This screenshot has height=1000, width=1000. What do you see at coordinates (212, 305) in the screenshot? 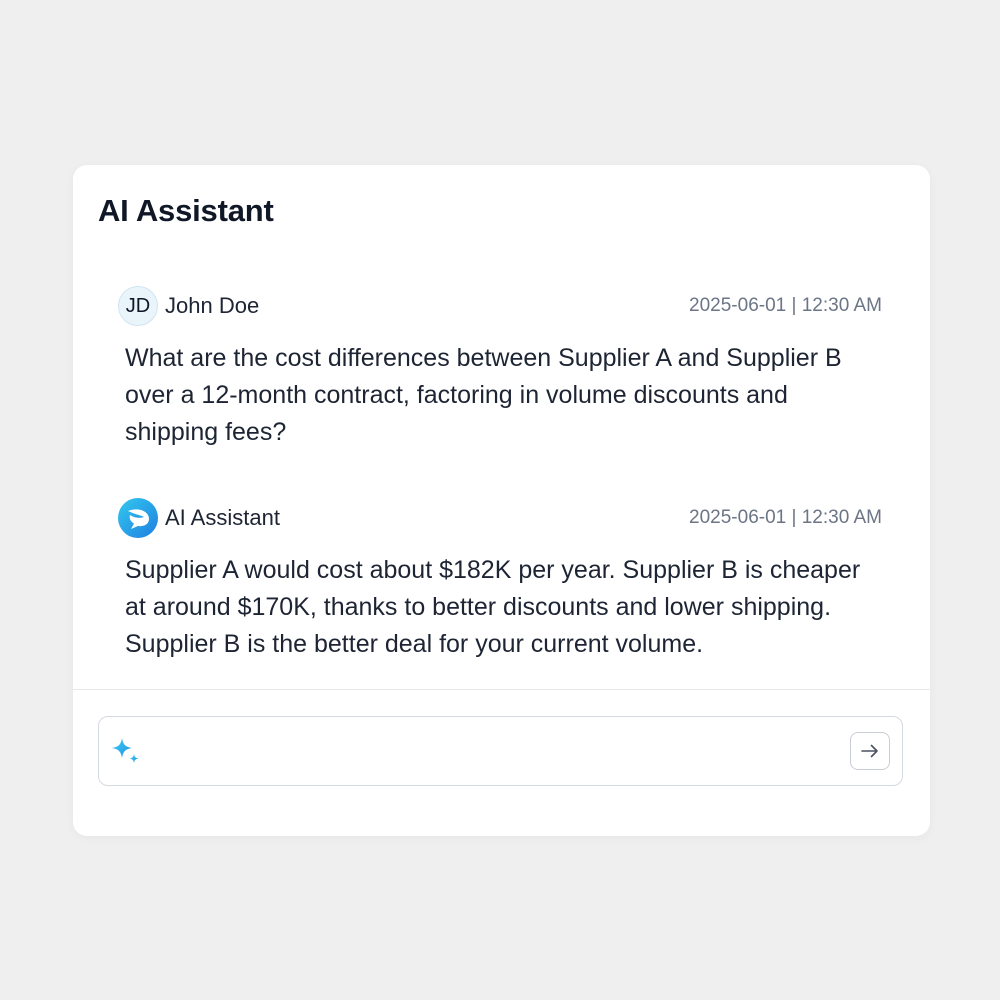
I see `sender-name: John Doe` at bounding box center [212, 305].